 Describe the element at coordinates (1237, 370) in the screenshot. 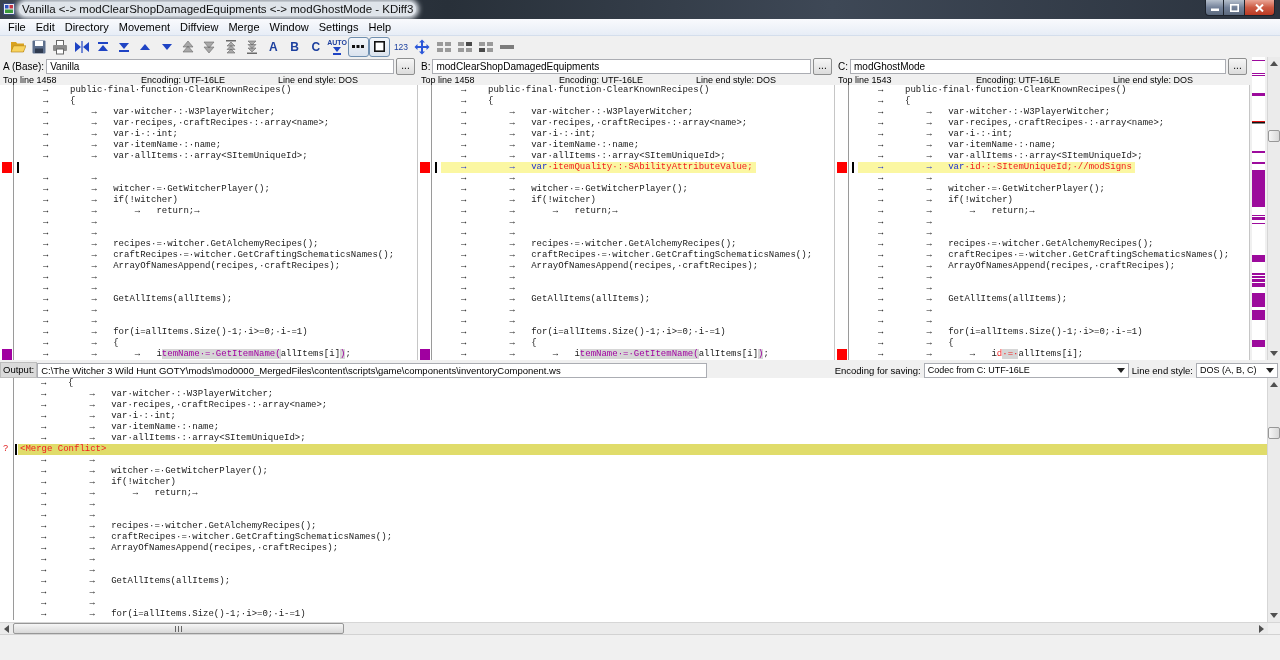

I see `line-end-dropdown: DOS (A, B, C)` at that location.